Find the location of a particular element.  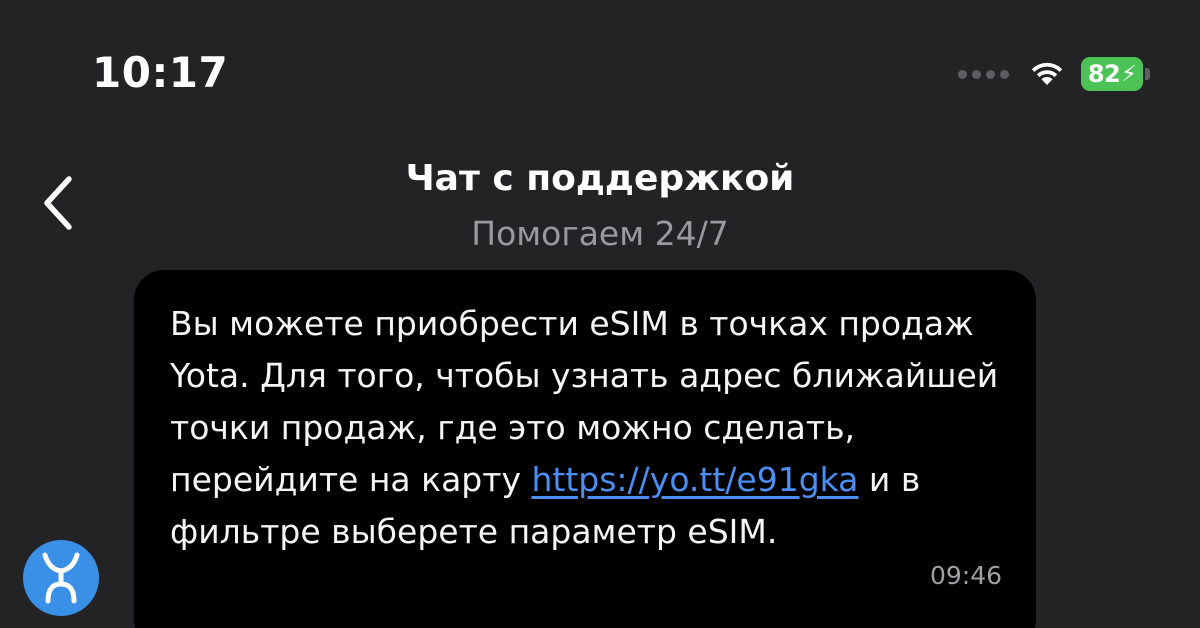

wifi-icon is located at coordinates (1047, 74).